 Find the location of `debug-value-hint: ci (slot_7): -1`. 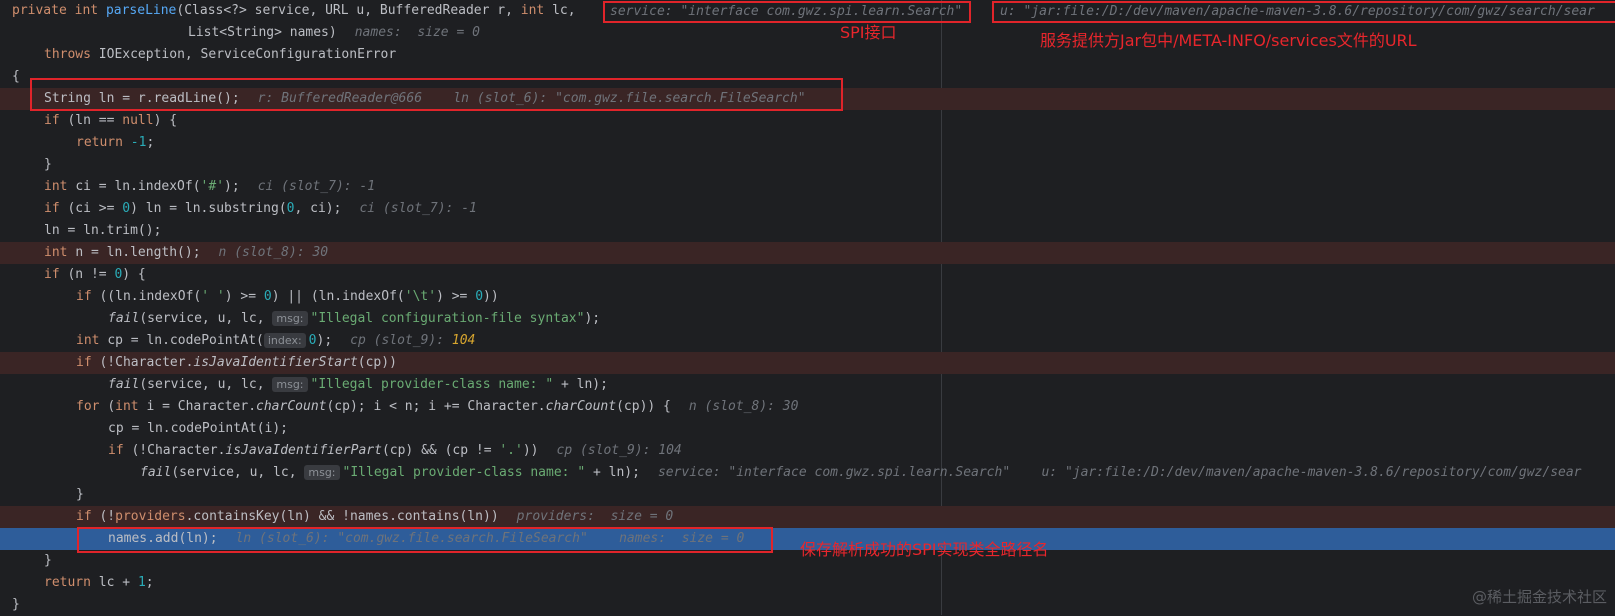

debug-value-hint: ci (slot_7): -1 is located at coordinates (418, 208).